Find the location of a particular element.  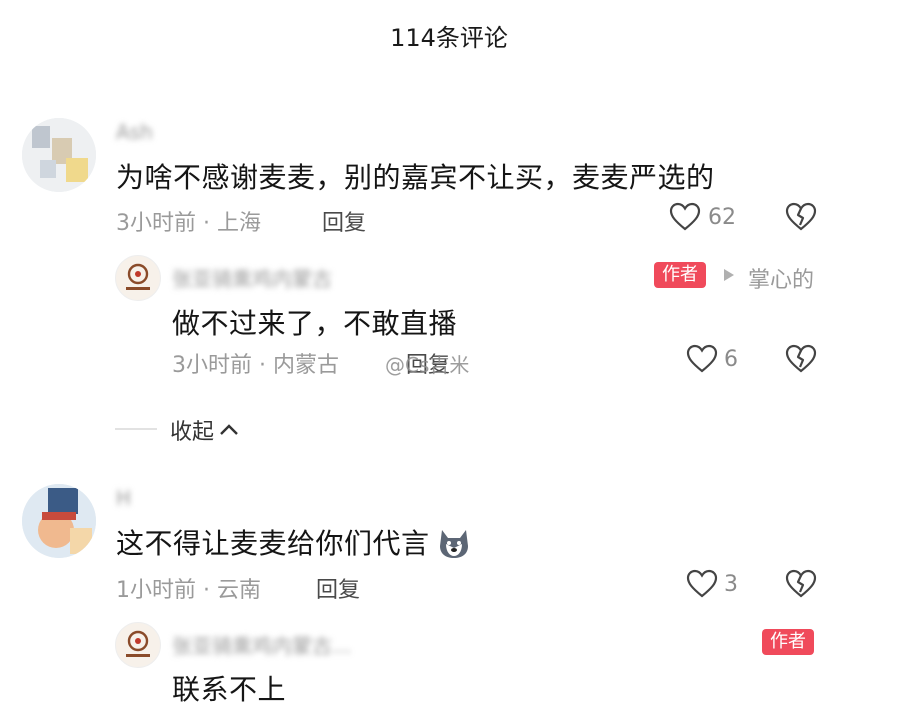

like-count: 3 is located at coordinates (731, 584).